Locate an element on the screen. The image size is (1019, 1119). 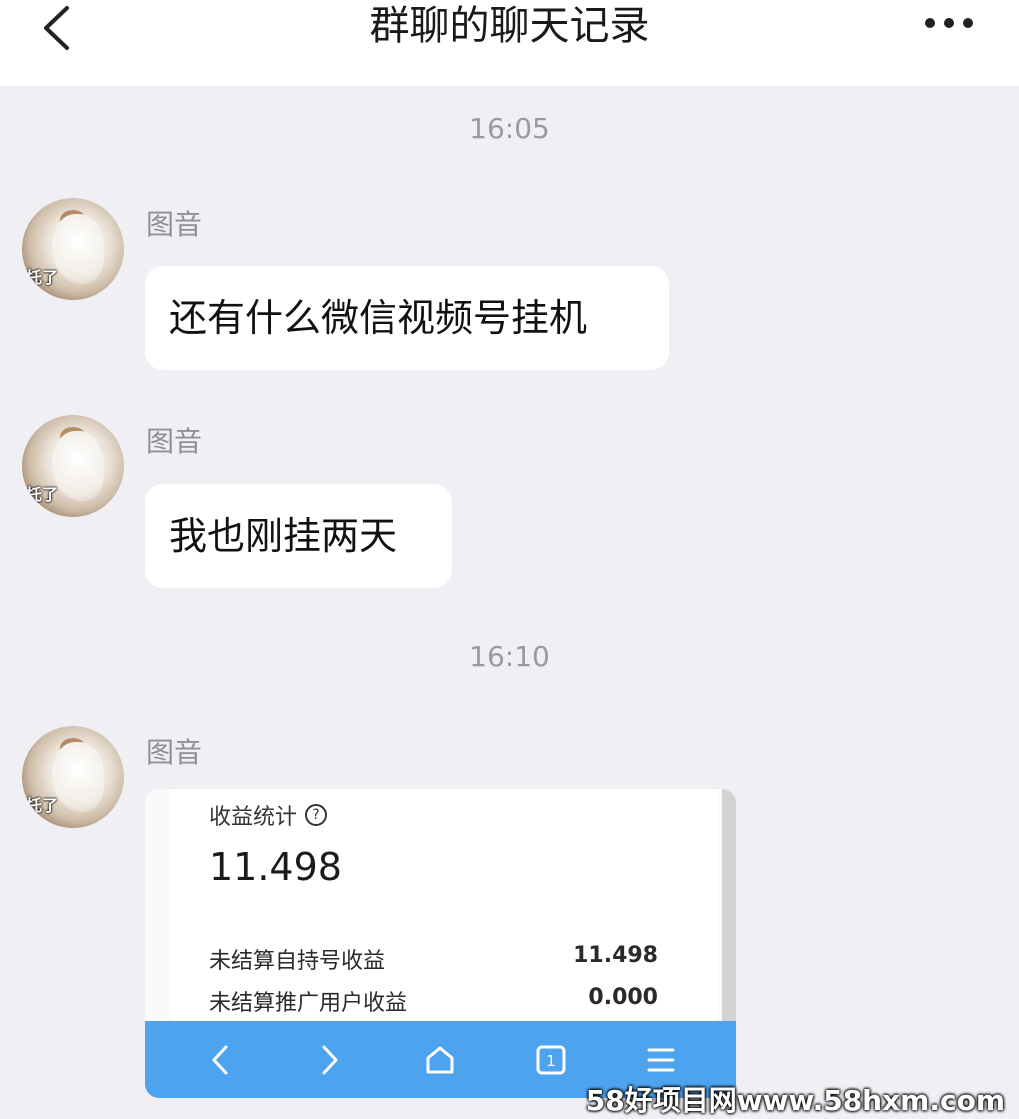
watermark: 58好项目网www.58hxm.com is located at coordinates (795, 1100).